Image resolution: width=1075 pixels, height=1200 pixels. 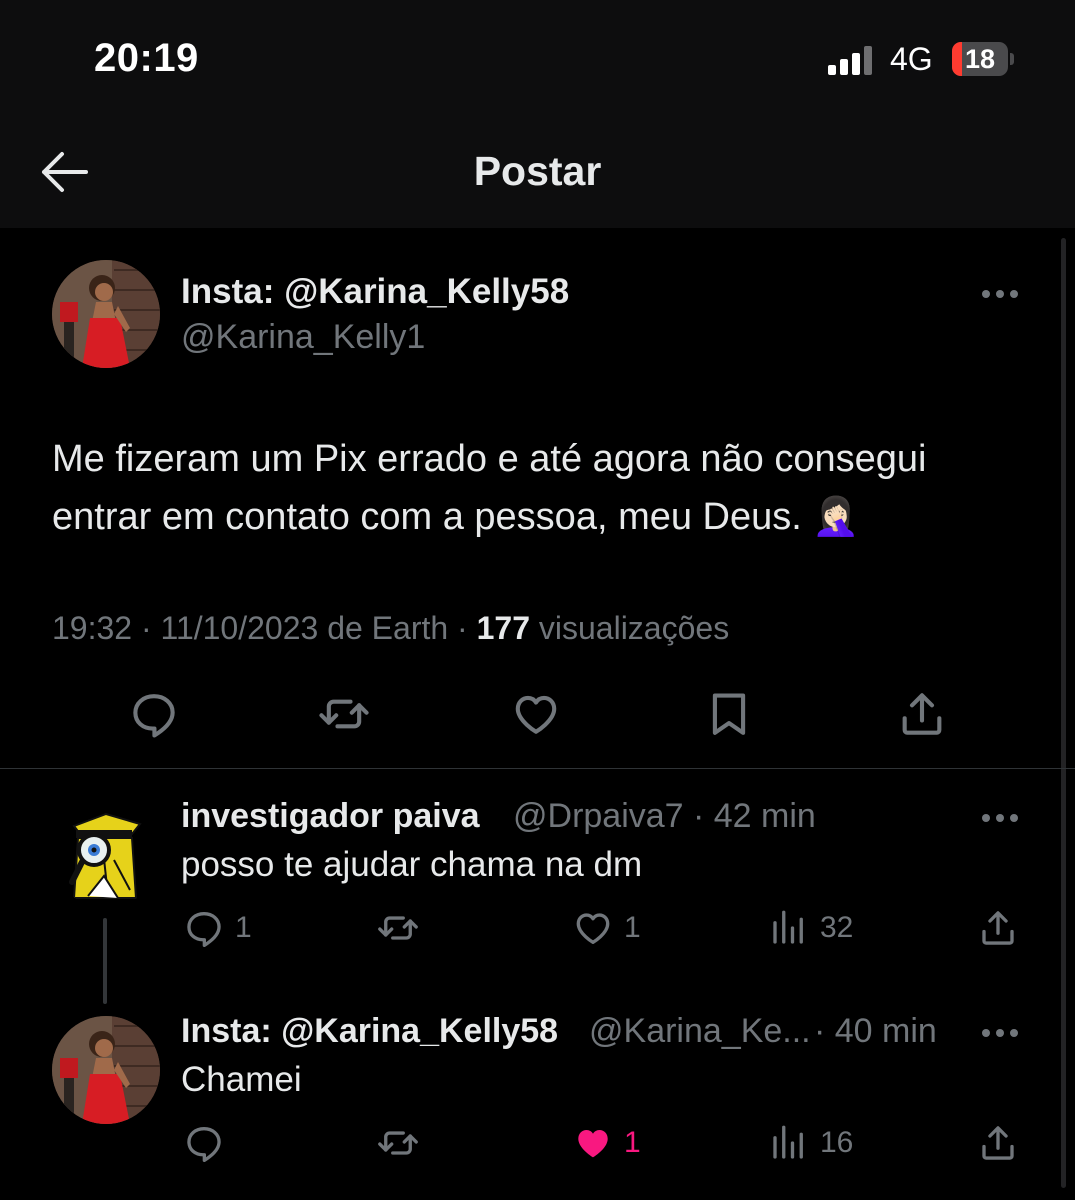 I want to click on views-label: visualizações, so click(x=634, y=628).